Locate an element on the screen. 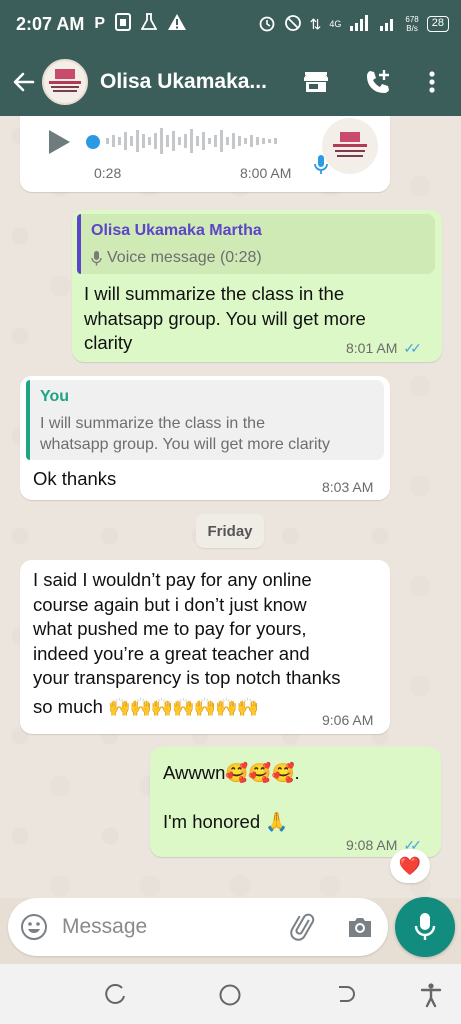  status-right-icons: ⇅ 4G 678 B/s 28 is located at coordinates (353, 24).